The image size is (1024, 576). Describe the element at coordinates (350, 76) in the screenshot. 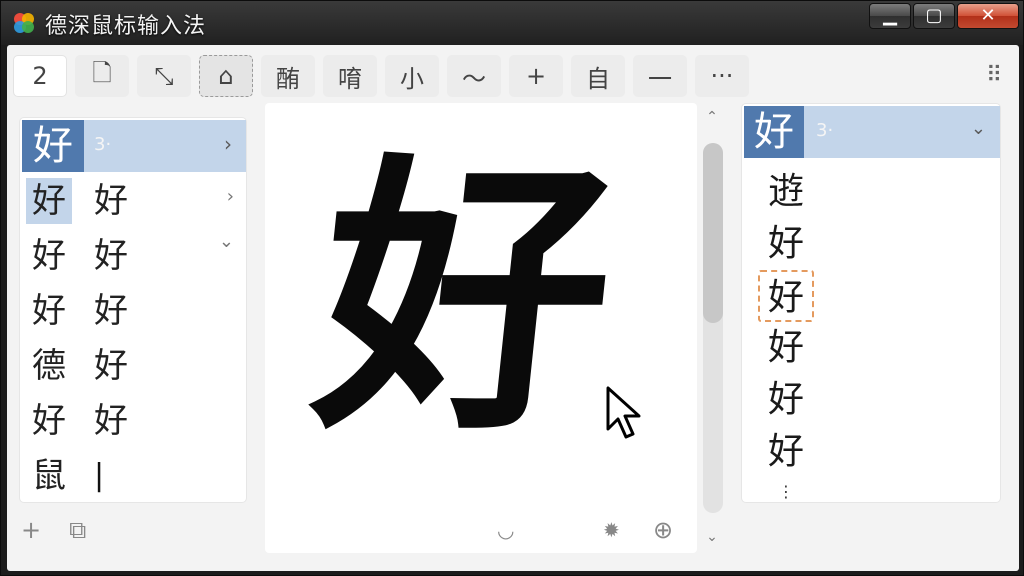

I see `toolbar-char-button-2: 唷` at that location.